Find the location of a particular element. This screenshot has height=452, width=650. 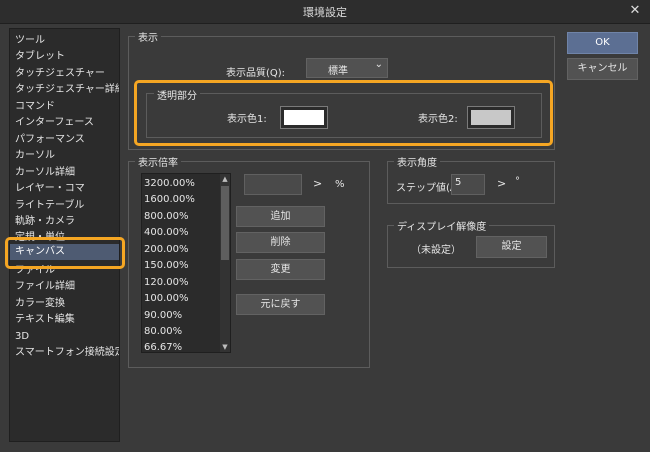

color2-swatch is located at coordinates (491, 117).